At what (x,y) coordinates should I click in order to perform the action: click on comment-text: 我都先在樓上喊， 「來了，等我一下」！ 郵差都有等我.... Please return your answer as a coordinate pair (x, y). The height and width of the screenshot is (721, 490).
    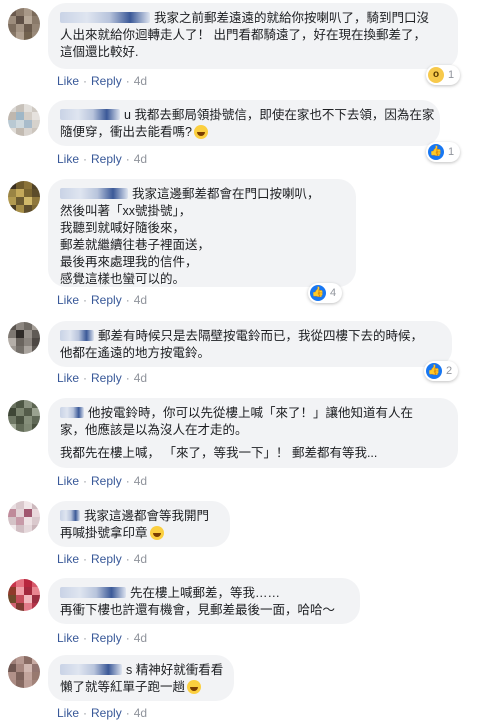
    Looking at the image, I should click on (219, 453).